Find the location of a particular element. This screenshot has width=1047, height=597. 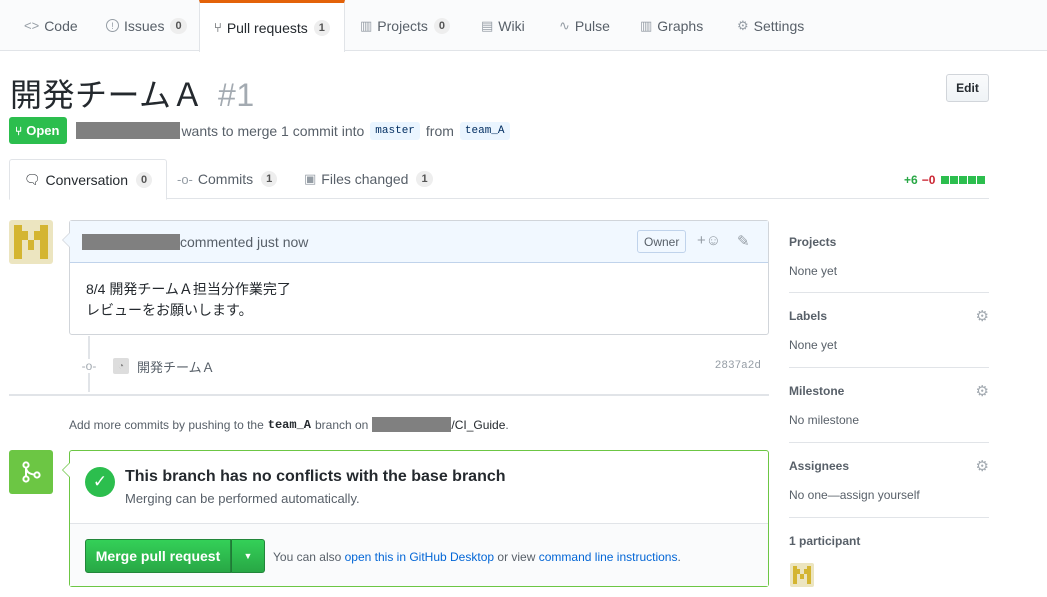

open-in-desktop-link: open this in GitHub Desktop is located at coordinates (419, 557).